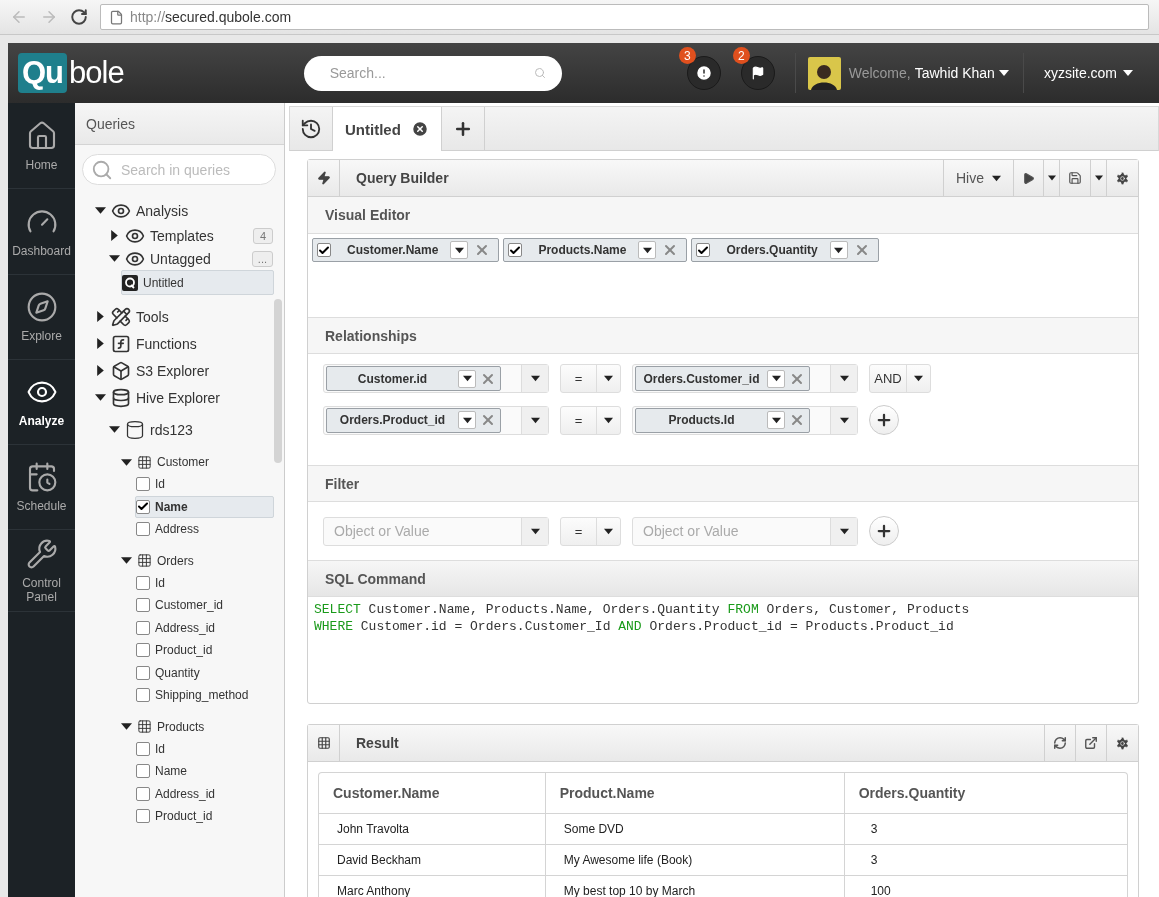 This screenshot has width=1159, height=897. I want to click on selected-column-row: Name, so click(204, 506).